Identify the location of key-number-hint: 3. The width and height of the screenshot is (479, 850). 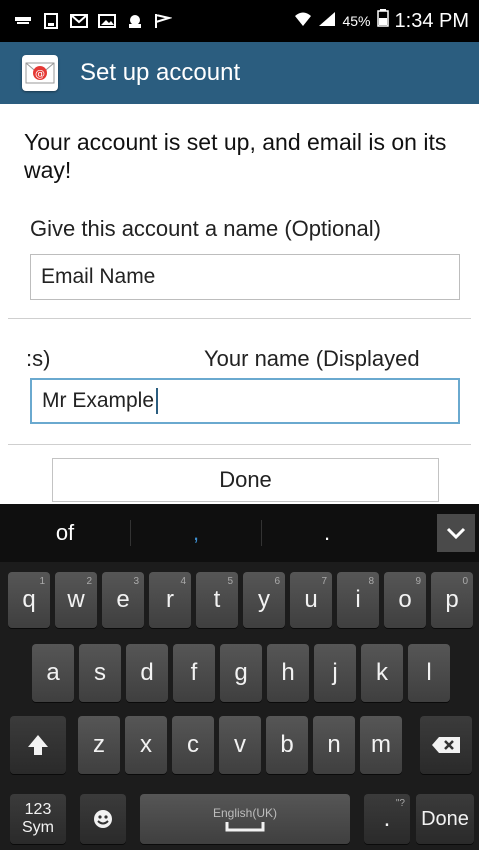
(136, 581).